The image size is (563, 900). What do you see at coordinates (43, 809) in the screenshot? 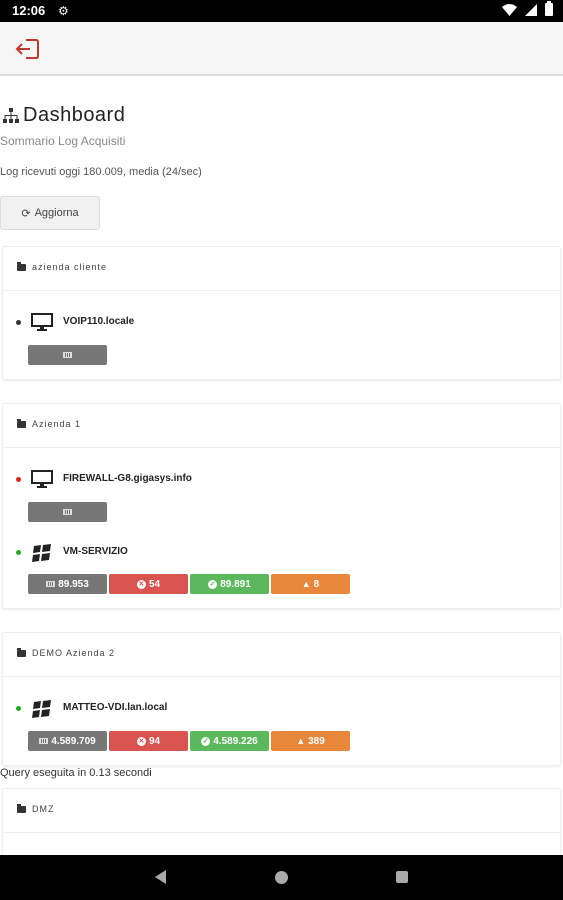
I see `group-name: DMZ` at bounding box center [43, 809].